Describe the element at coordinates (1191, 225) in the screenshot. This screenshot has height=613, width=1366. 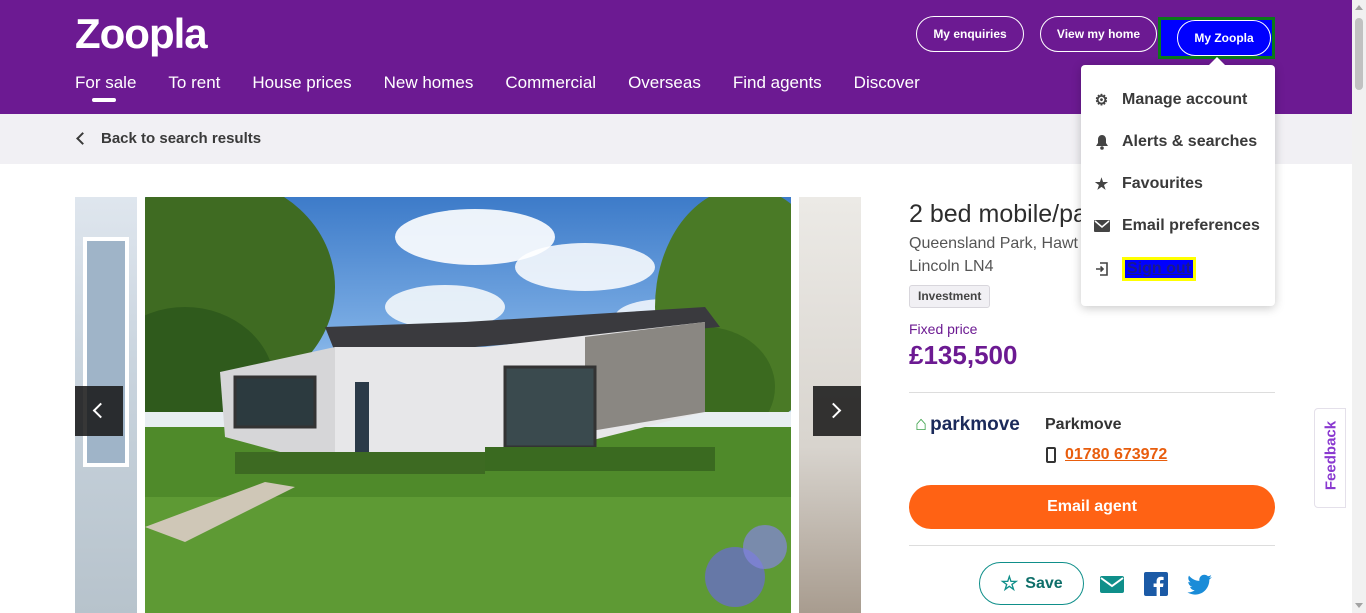
I see `menu-item-label: Email preferences` at that location.